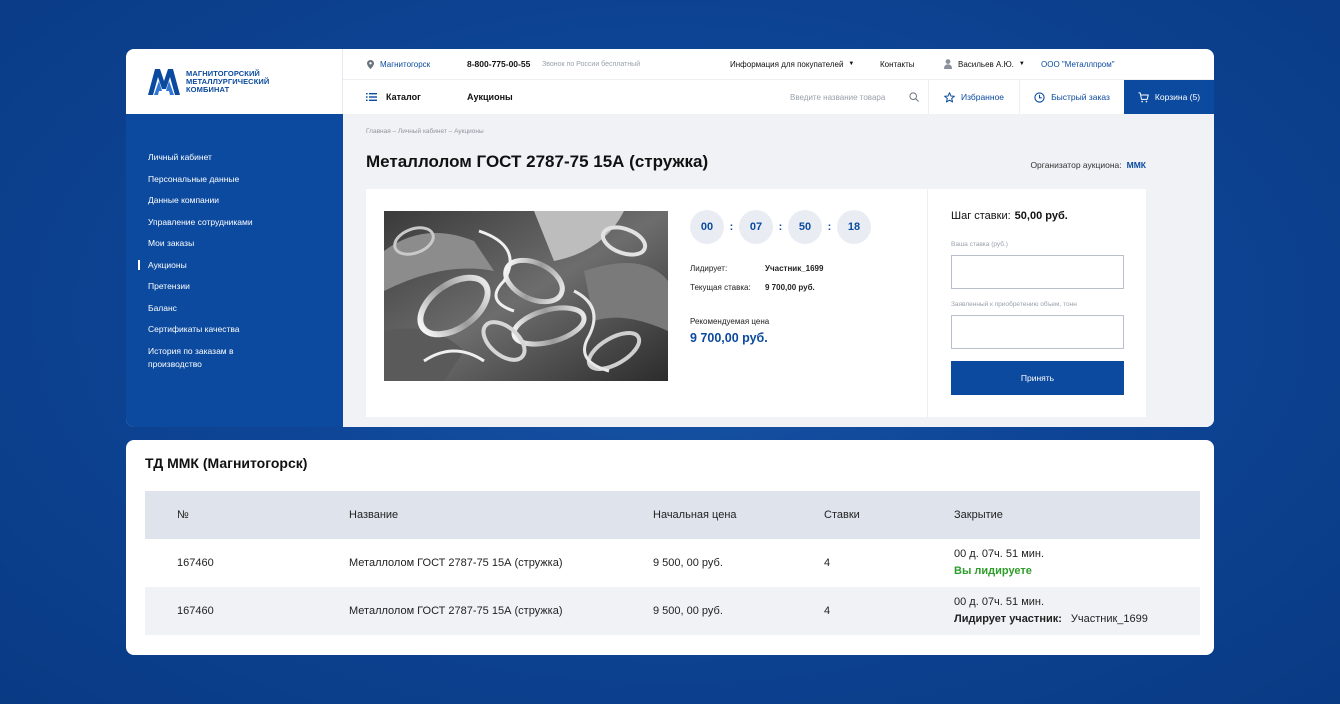  Describe the element at coordinates (226, 463) in the screenshot. I see `table-title: ТД ММК (Магнитогорск)` at that location.